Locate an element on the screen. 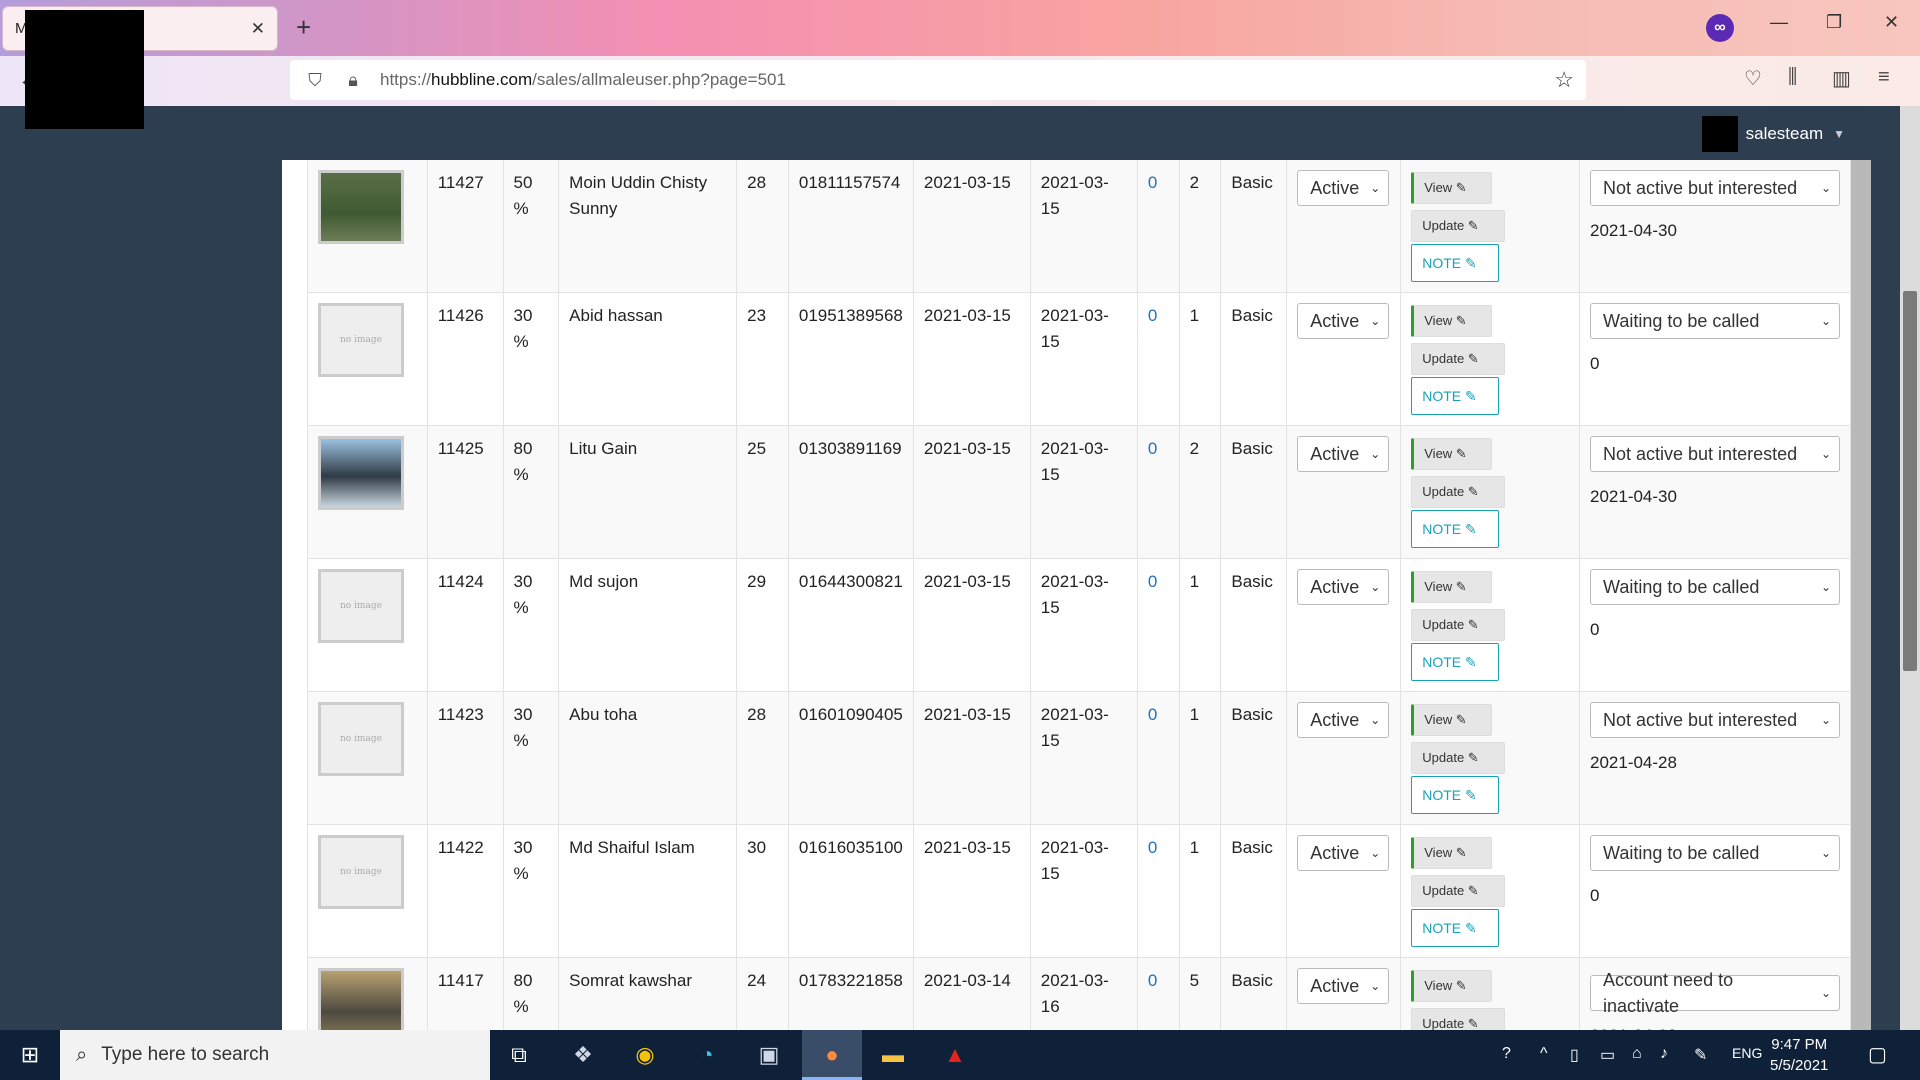  store-icon: ▣ is located at coordinates (769, 1055).